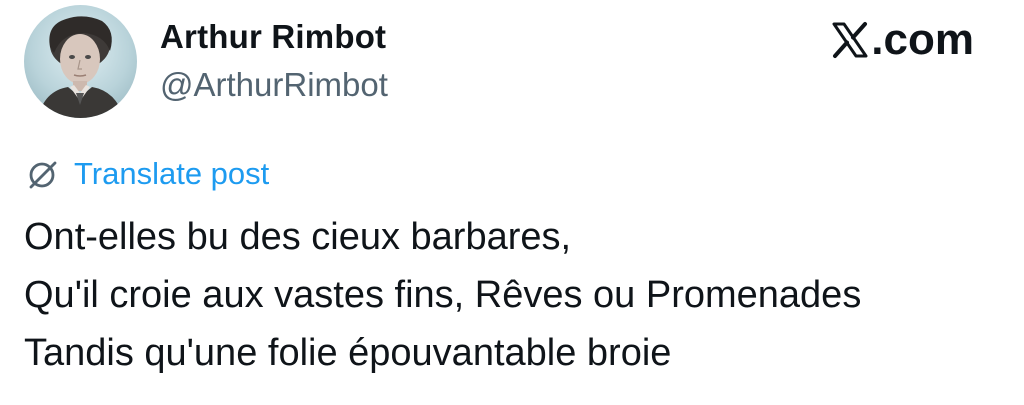  I want to click on author-name: Arthur Rimbot, so click(273, 37).